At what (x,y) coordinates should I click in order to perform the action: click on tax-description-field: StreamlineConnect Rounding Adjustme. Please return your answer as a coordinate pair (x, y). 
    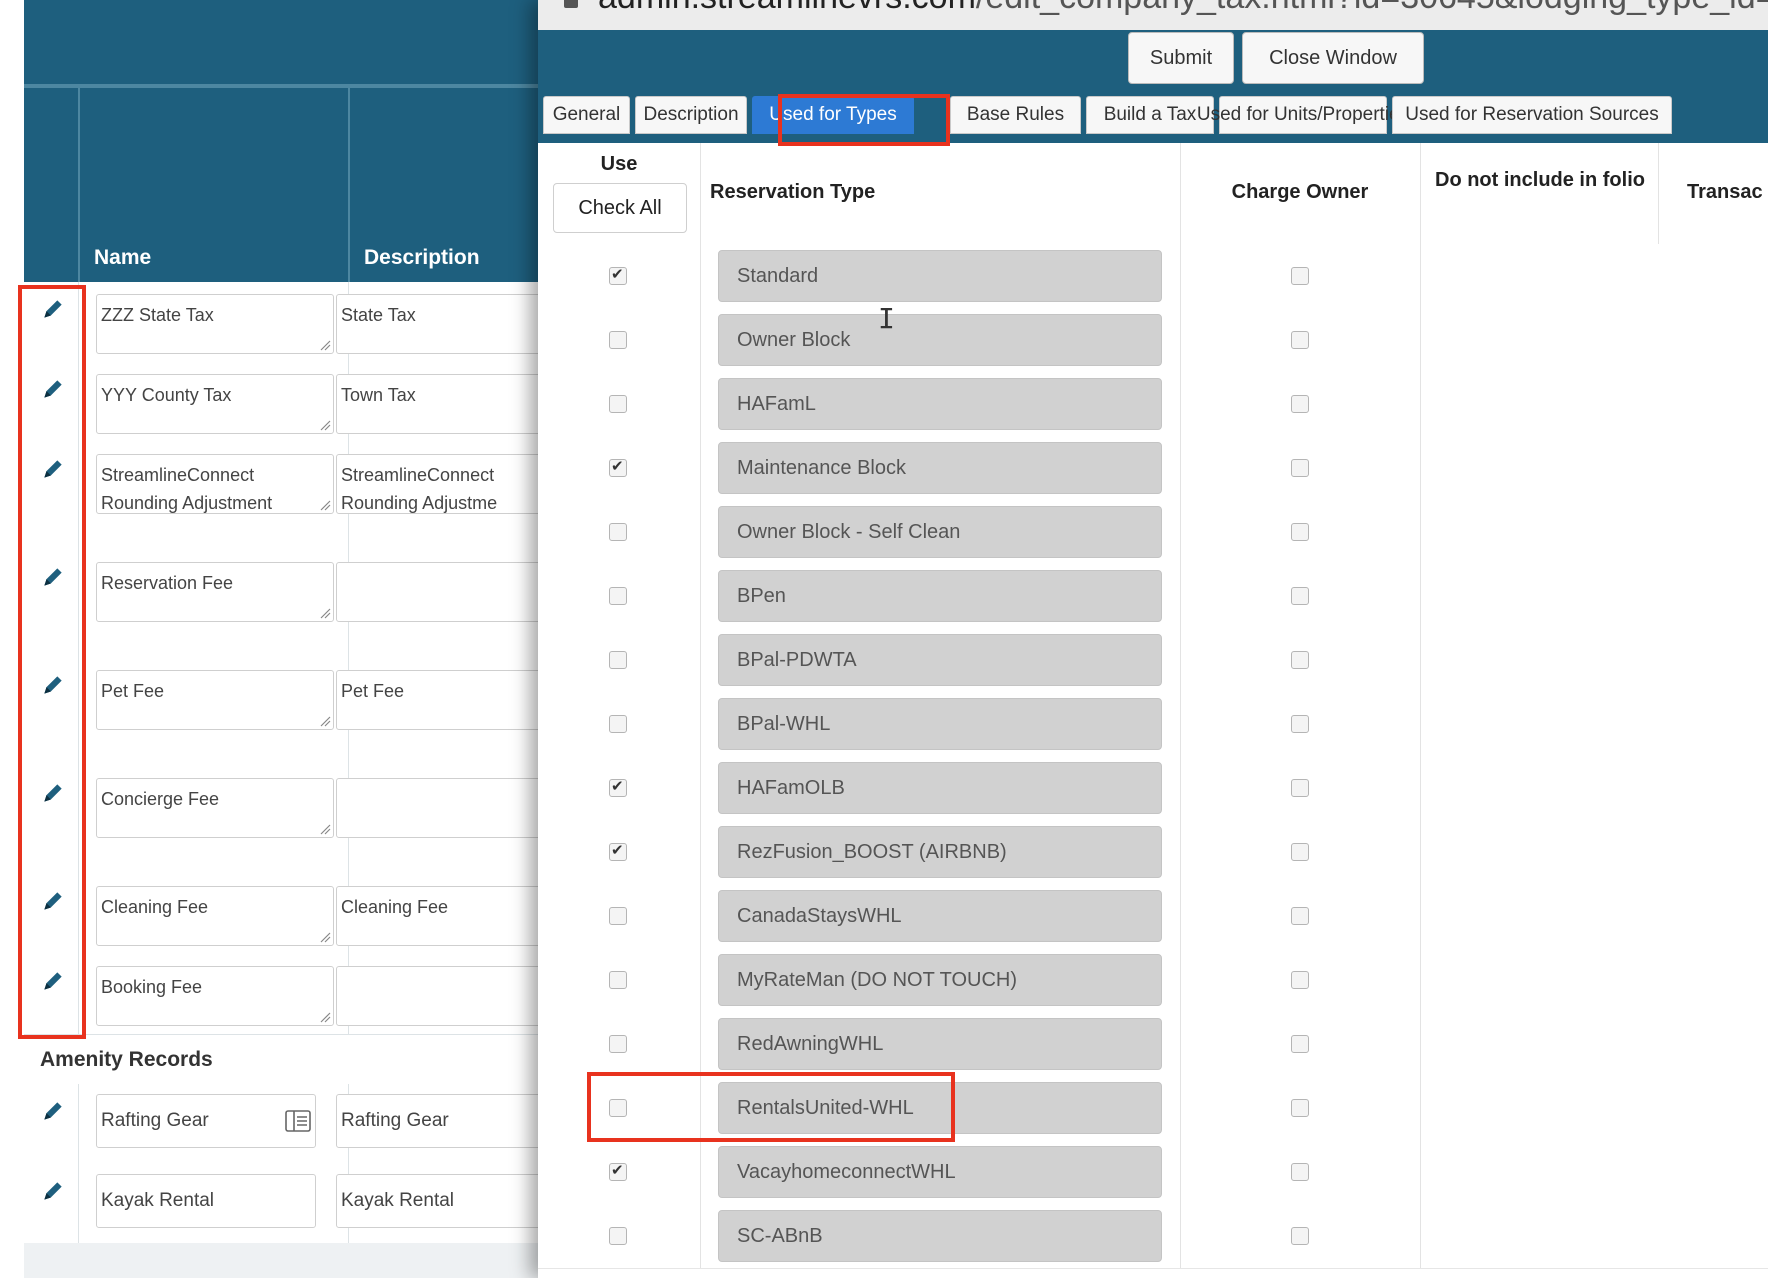
    Looking at the image, I should click on (451, 484).